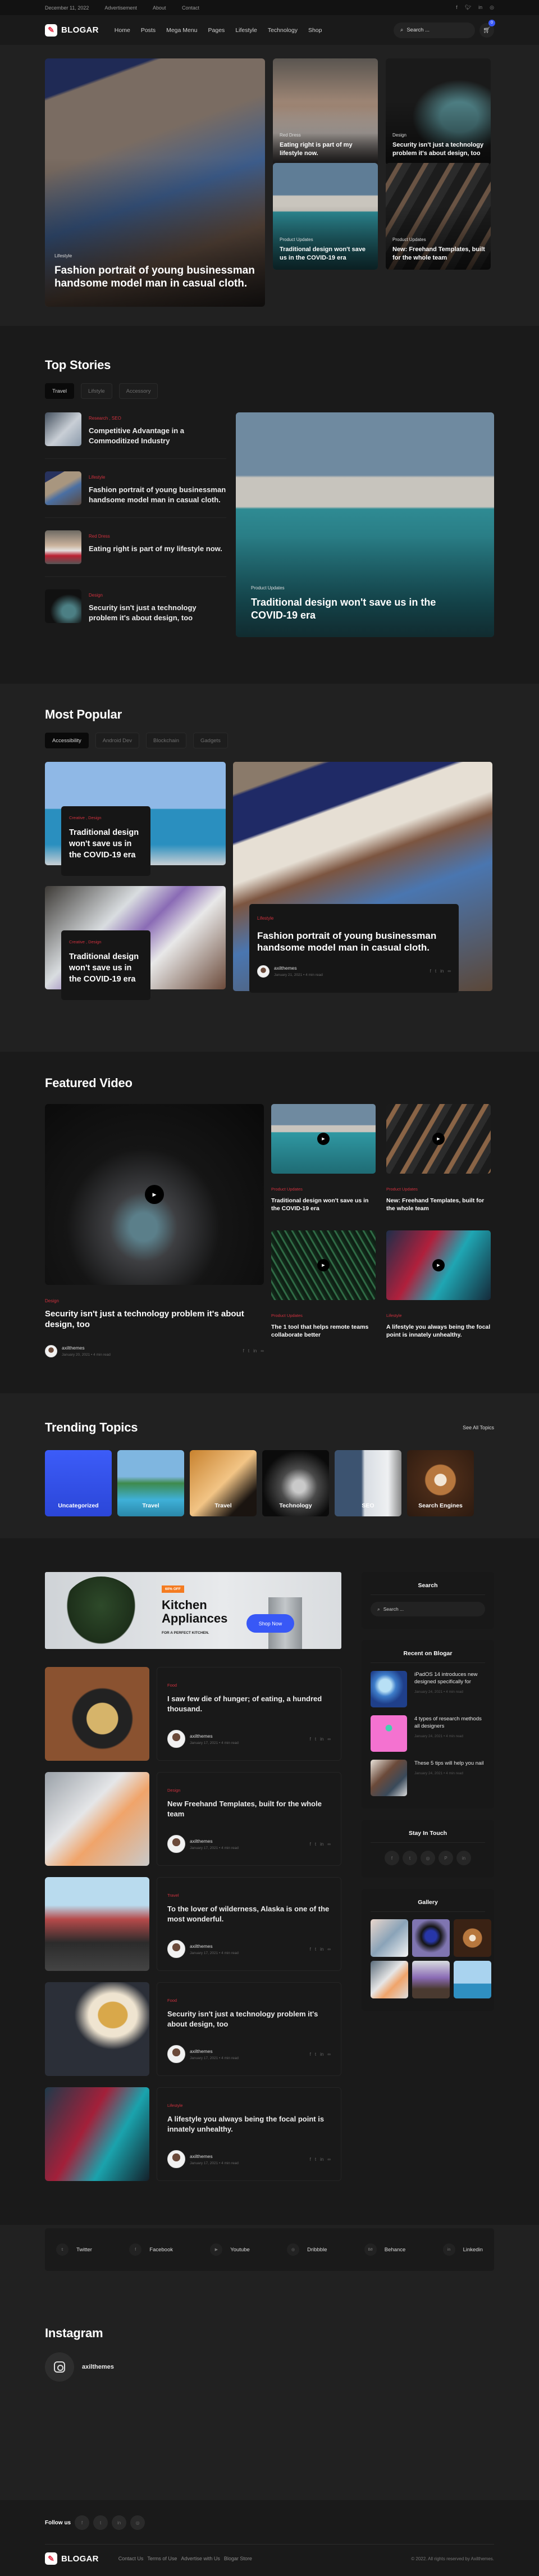 This screenshot has height=2576, width=539. What do you see at coordinates (156, 255) in the screenshot?
I see `hero-main-category: Lifestyle` at bounding box center [156, 255].